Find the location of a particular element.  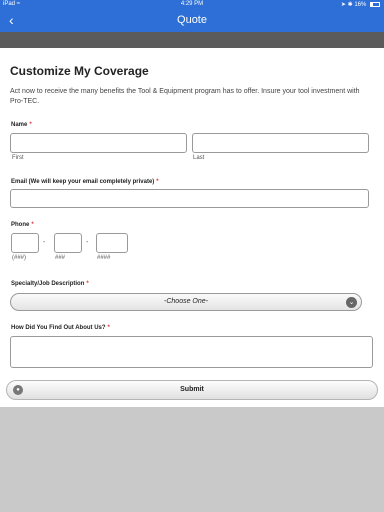

location-arrow-icon: ➤ is located at coordinates (343, 5).